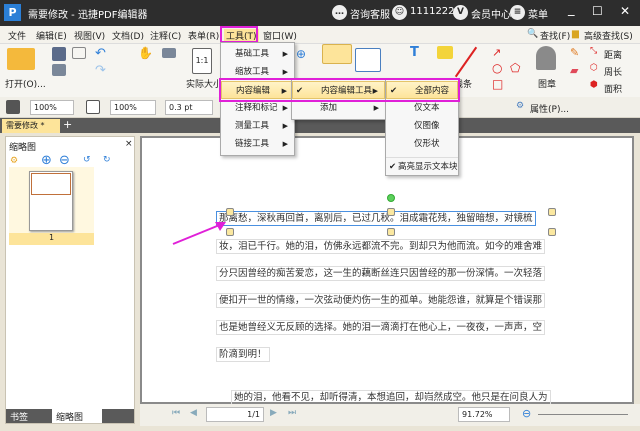 The width and height of the screenshot is (640, 431). I want to click on menu-item-highlight-text-blocks: ✔ 高亮显示文本块, so click(422, 166).